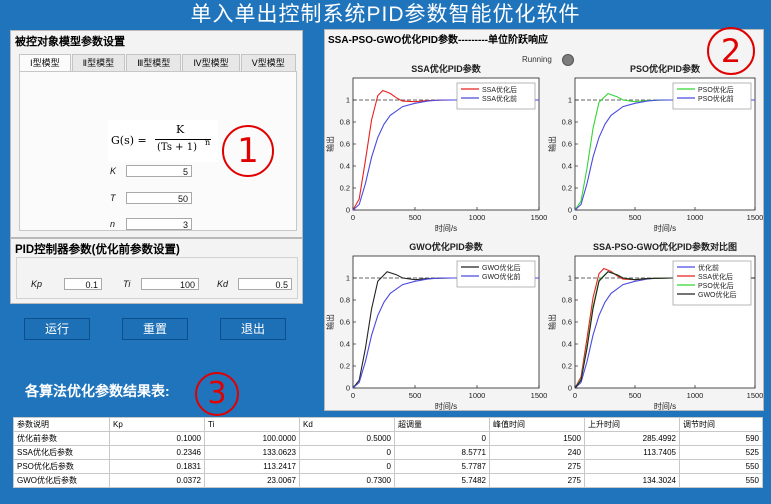 This screenshot has width=771, height=504. I want to click on kp-label: Kp, so click(37, 284).